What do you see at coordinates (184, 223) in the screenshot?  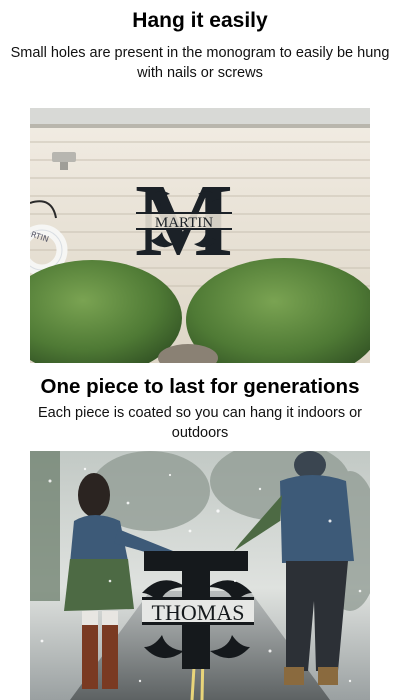 I see `monogram-name: MARTIN` at bounding box center [184, 223].